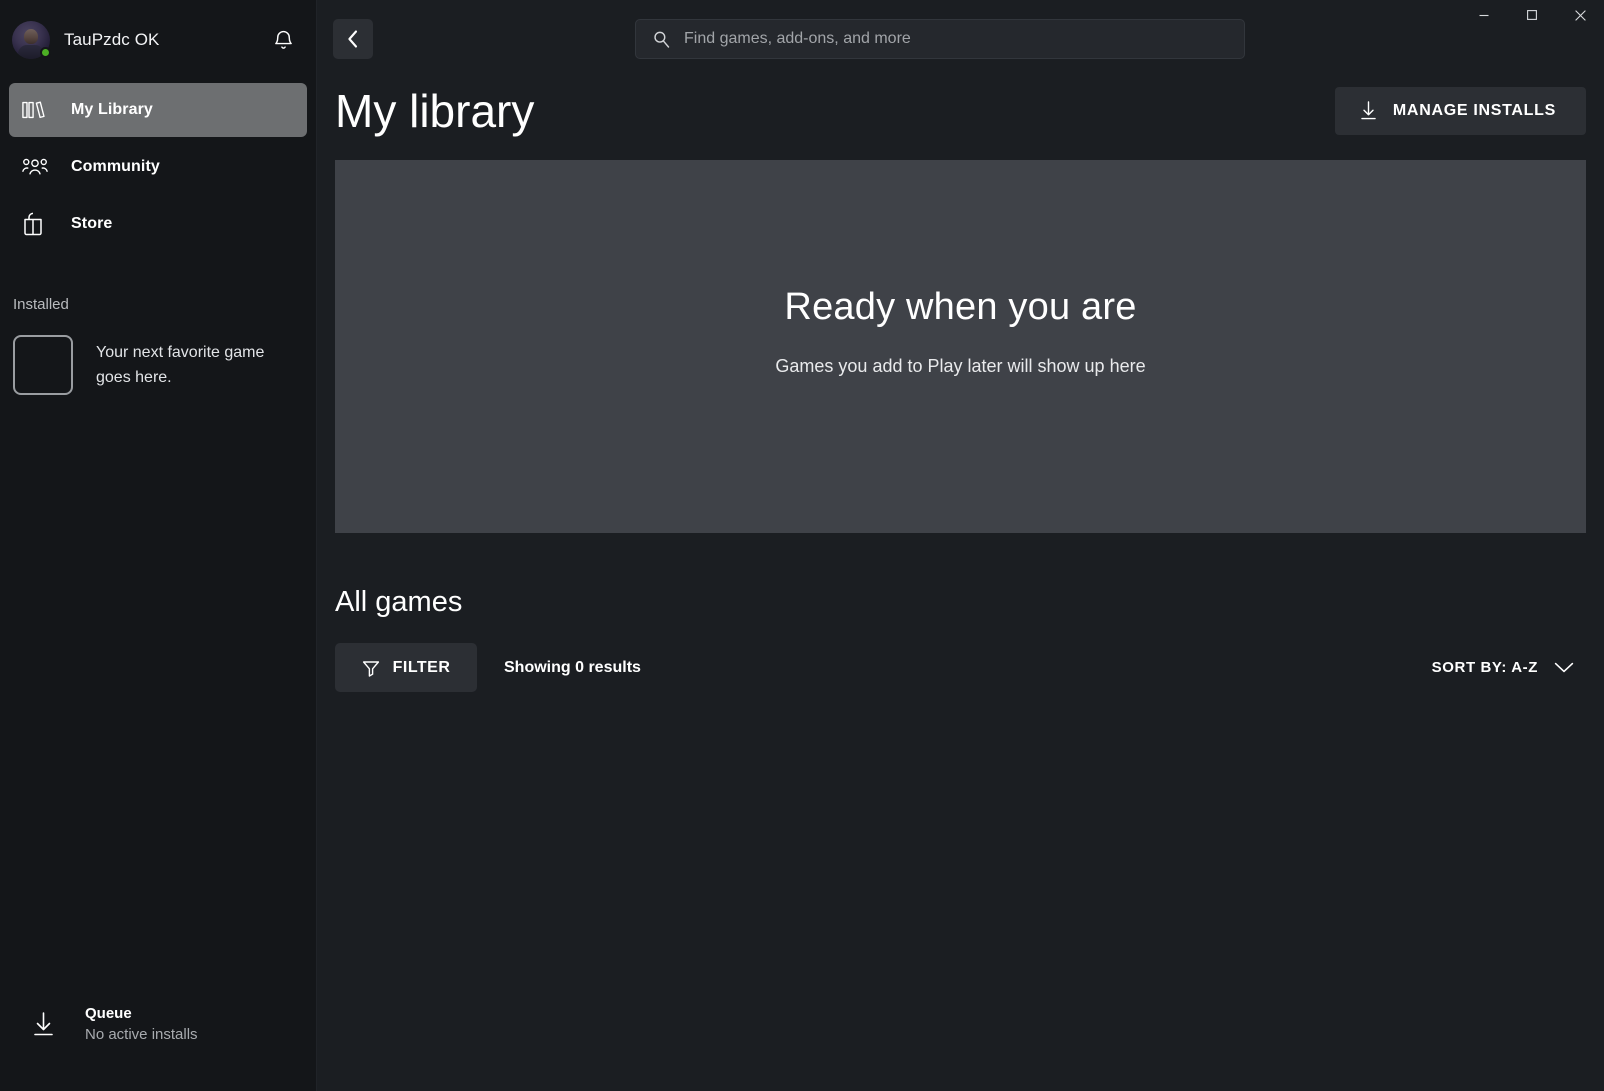  I want to click on sort-by-dropdown: SORT BY: A-Z, so click(1509, 667).